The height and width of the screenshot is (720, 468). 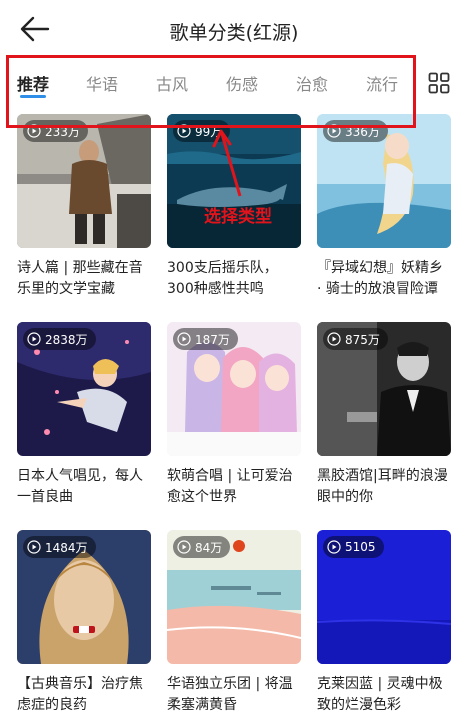 What do you see at coordinates (209, 547) in the screenshot?
I see `play-count: 84万` at bounding box center [209, 547].